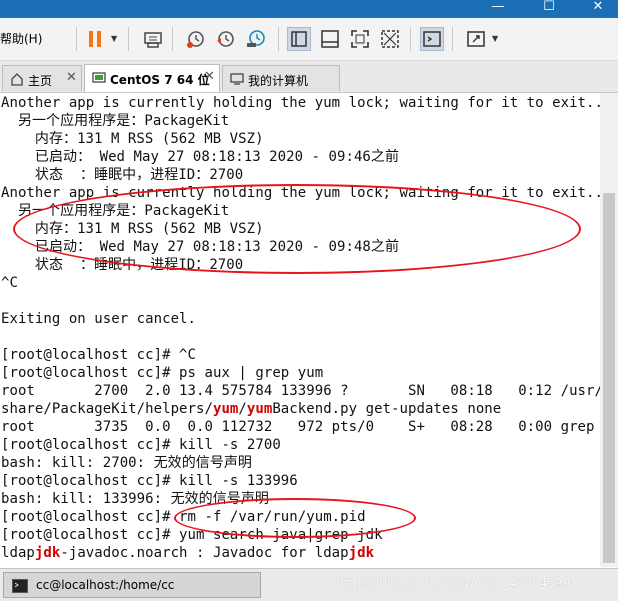  I want to click on tab-bar: 主页 ✕ CentOS 7 64 位 ✕ 我的计算机, so click(309, 77).